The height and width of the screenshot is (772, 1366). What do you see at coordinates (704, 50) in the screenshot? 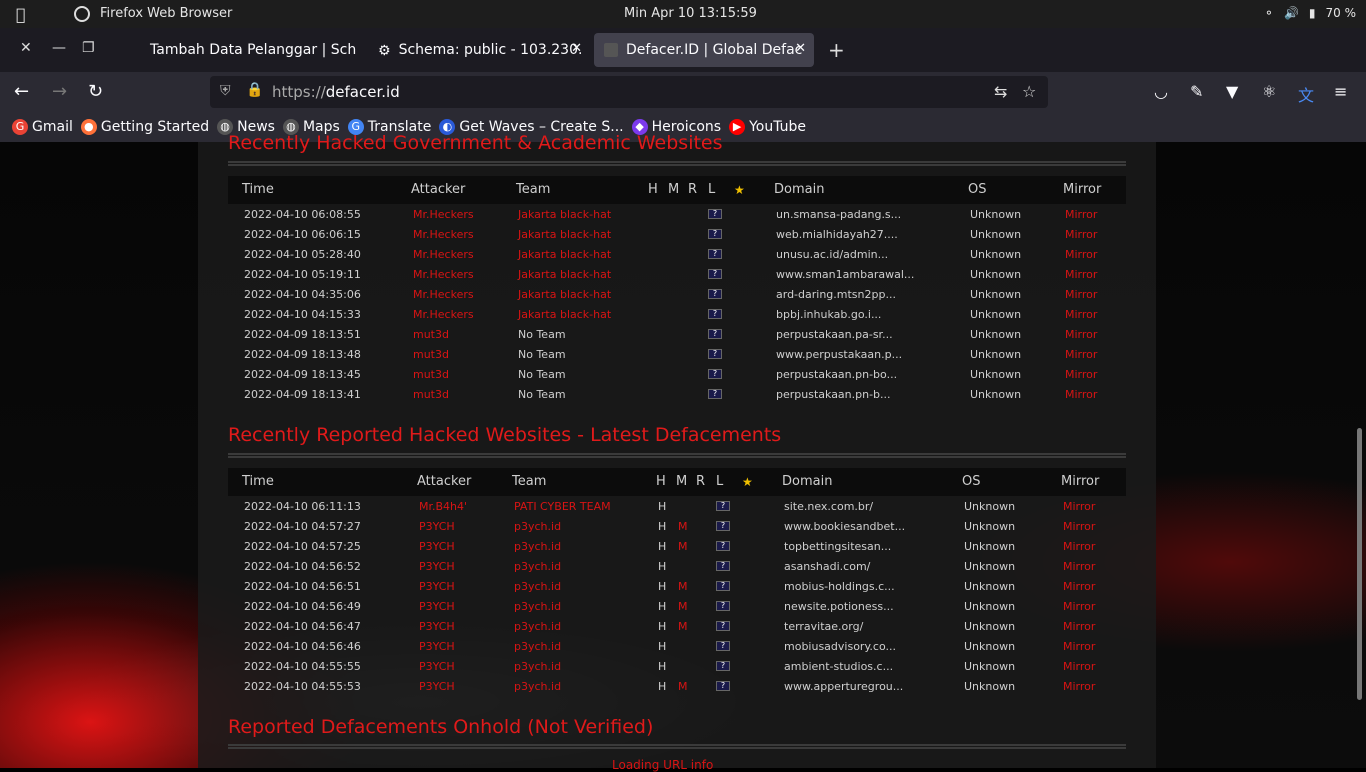
I see `tab-defacer: Defacer.ID | Global Defac ✕` at bounding box center [704, 50].